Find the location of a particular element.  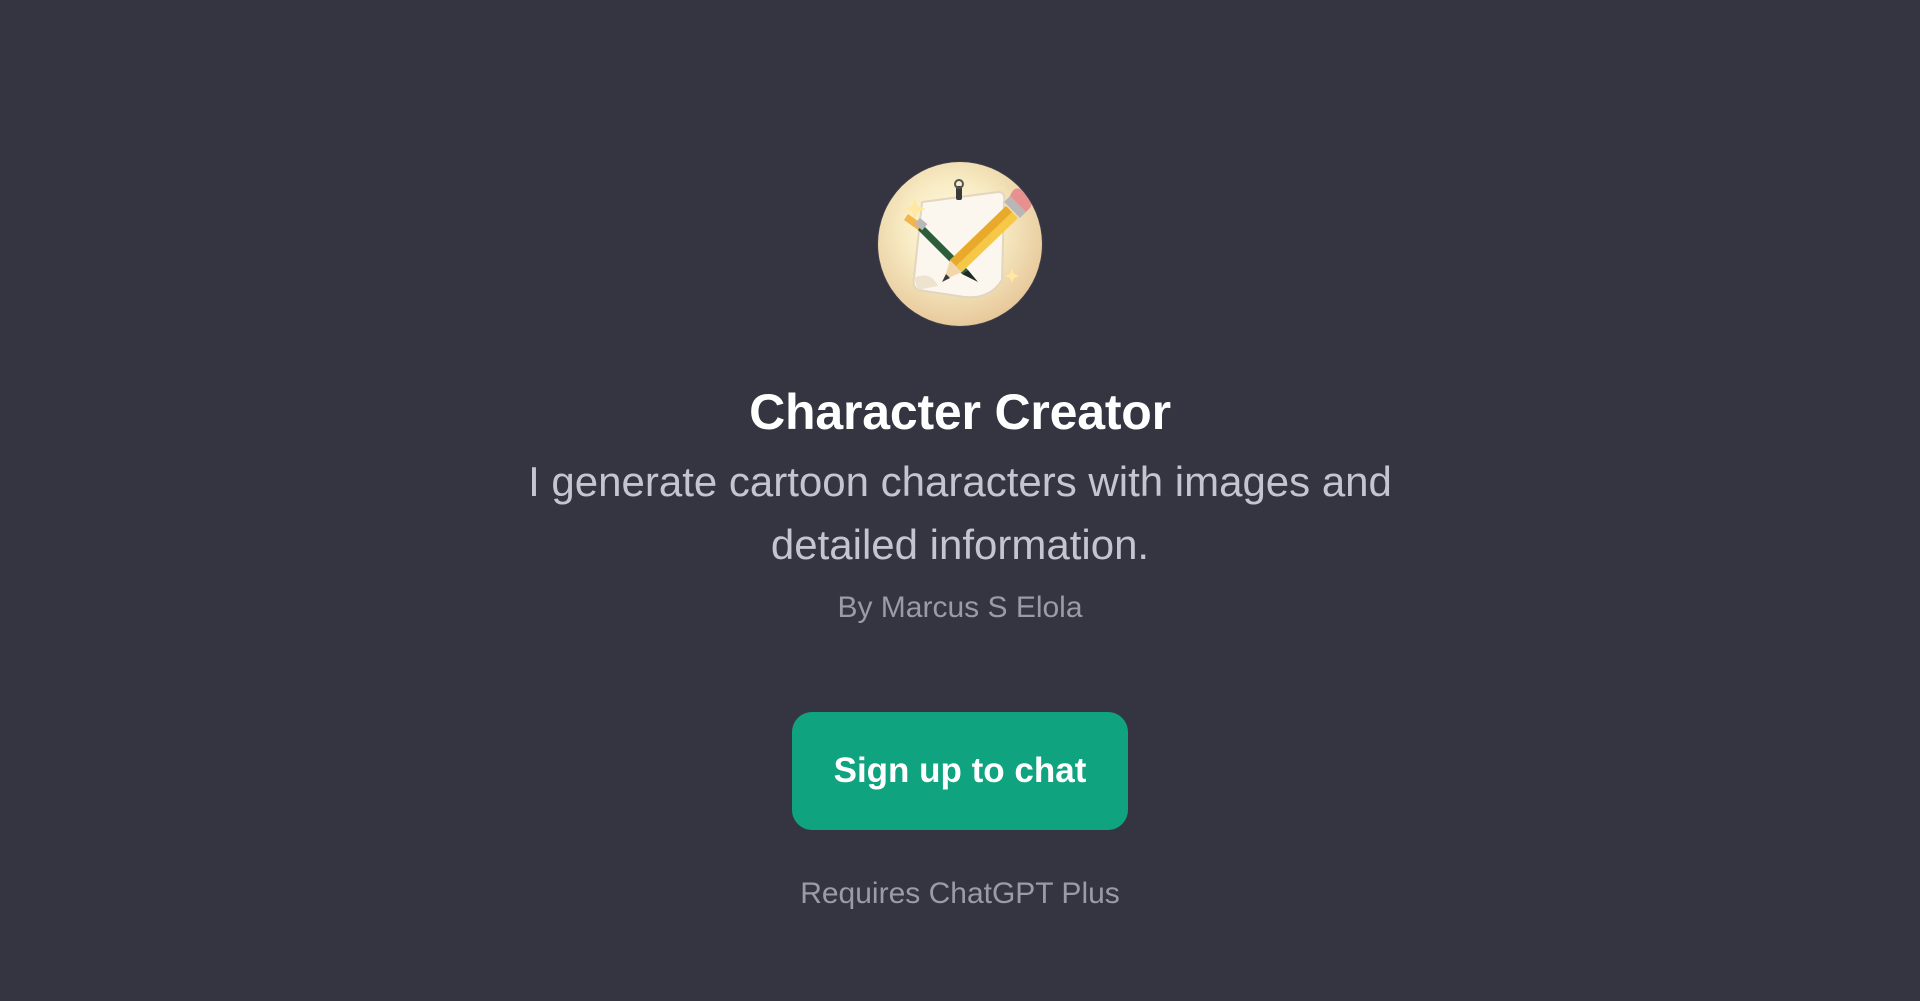

gpt-avatar is located at coordinates (960, 244).